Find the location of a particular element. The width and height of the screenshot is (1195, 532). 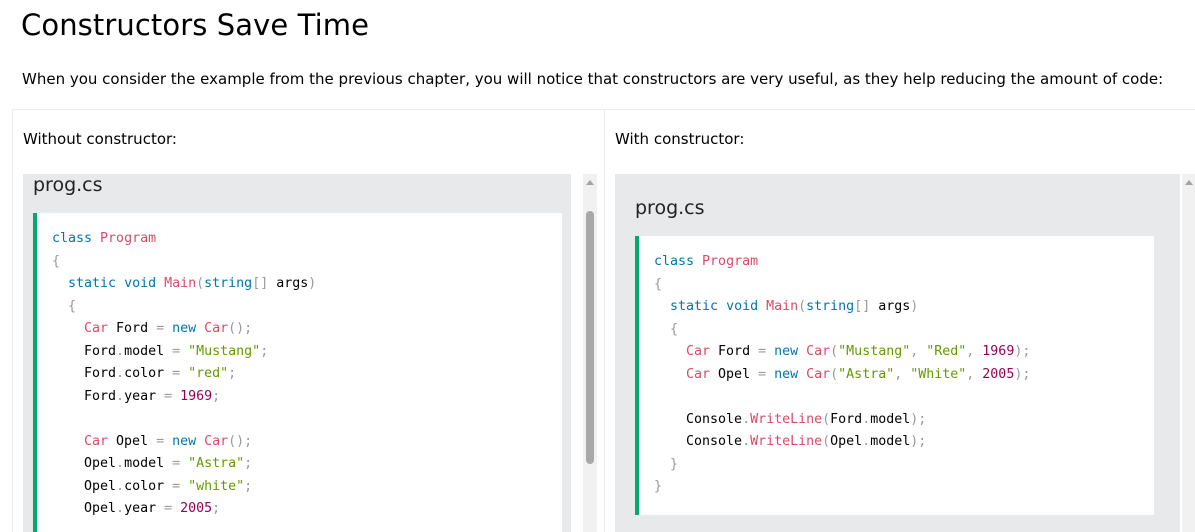

file-name-right: prog.cs is located at coordinates (670, 208).